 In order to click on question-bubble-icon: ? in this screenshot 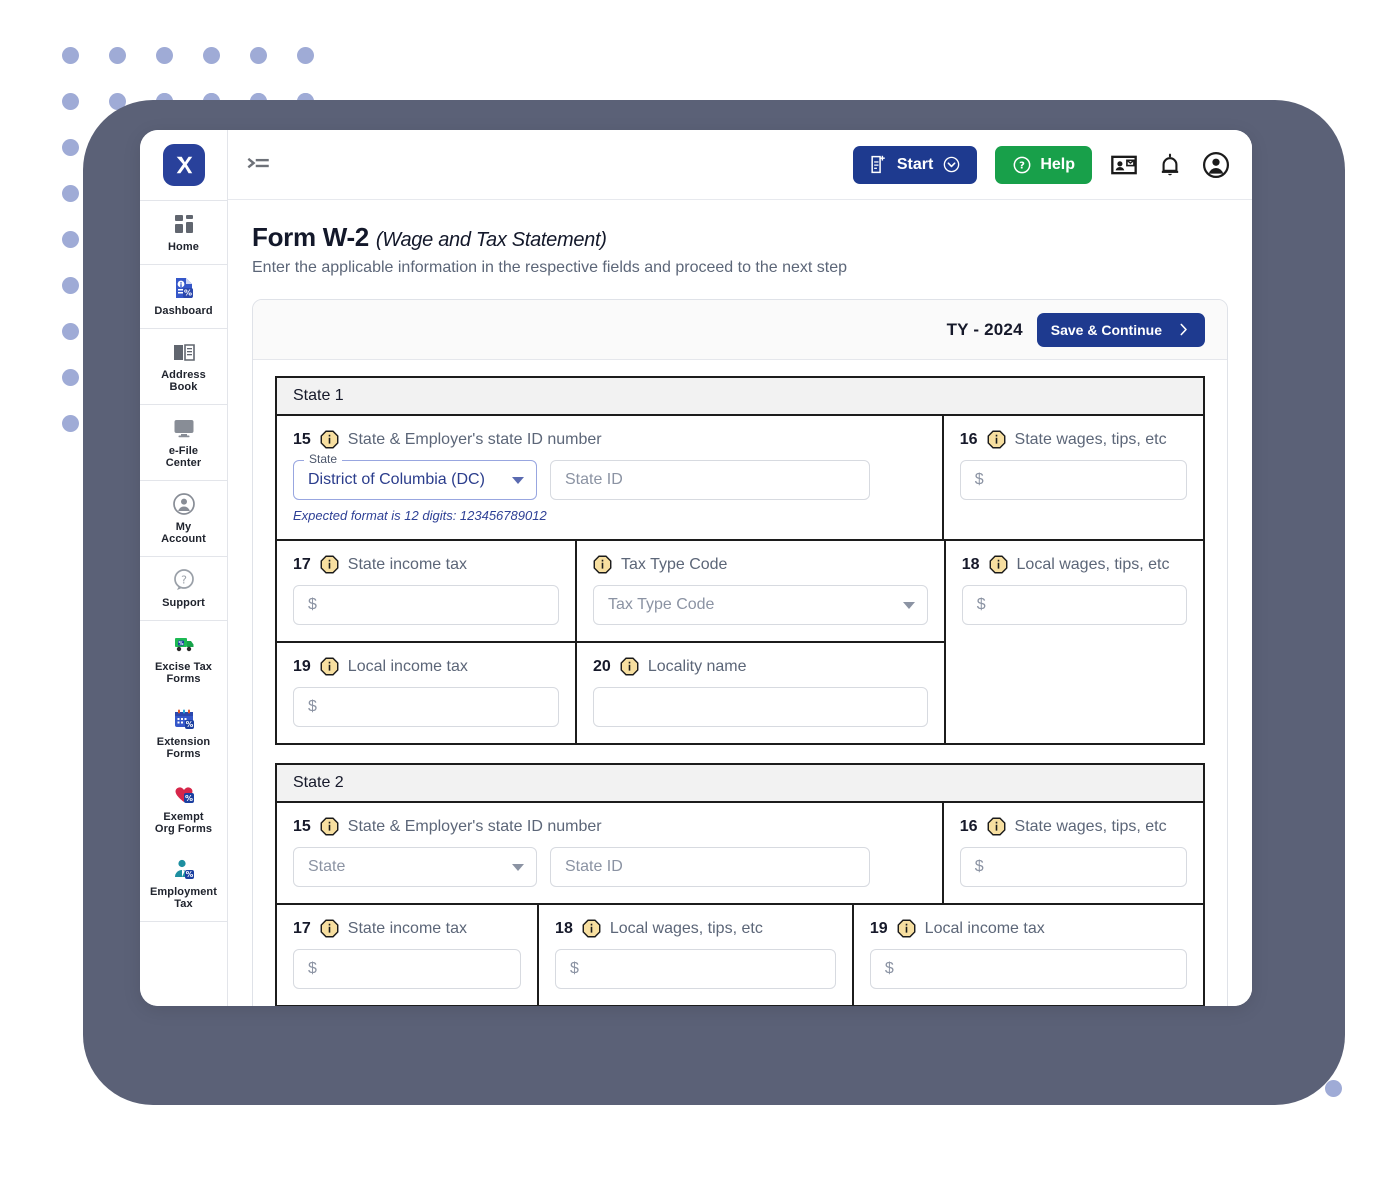, I will do `click(183, 579)`.